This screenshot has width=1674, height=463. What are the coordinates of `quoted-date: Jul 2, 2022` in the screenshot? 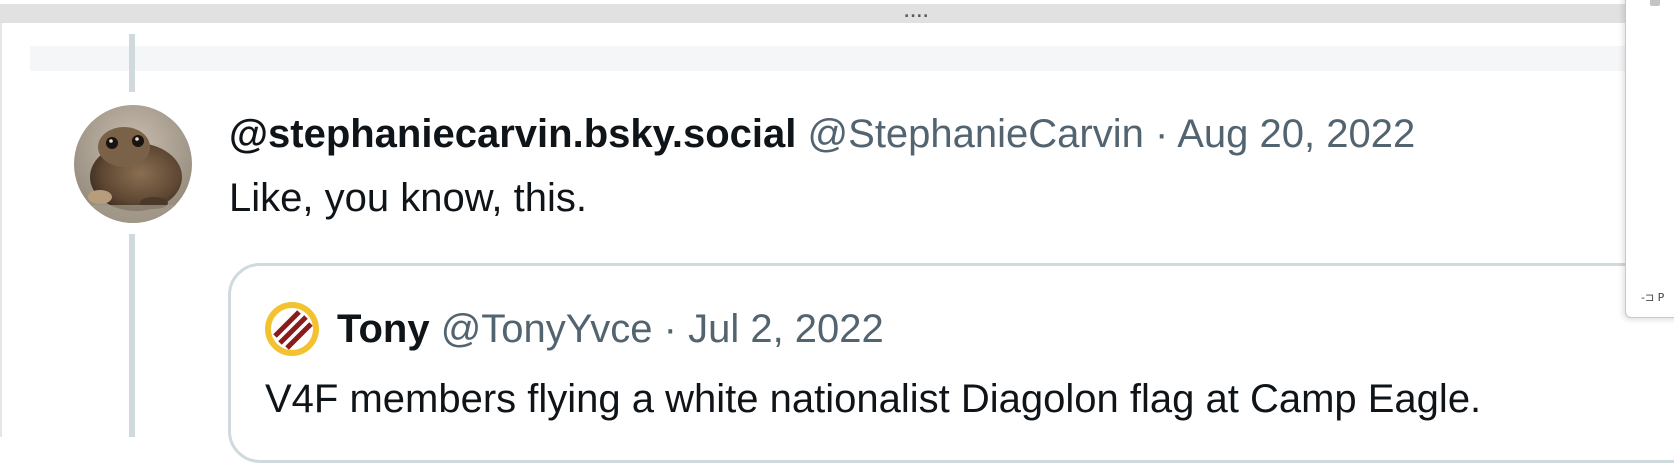 It's located at (786, 329).